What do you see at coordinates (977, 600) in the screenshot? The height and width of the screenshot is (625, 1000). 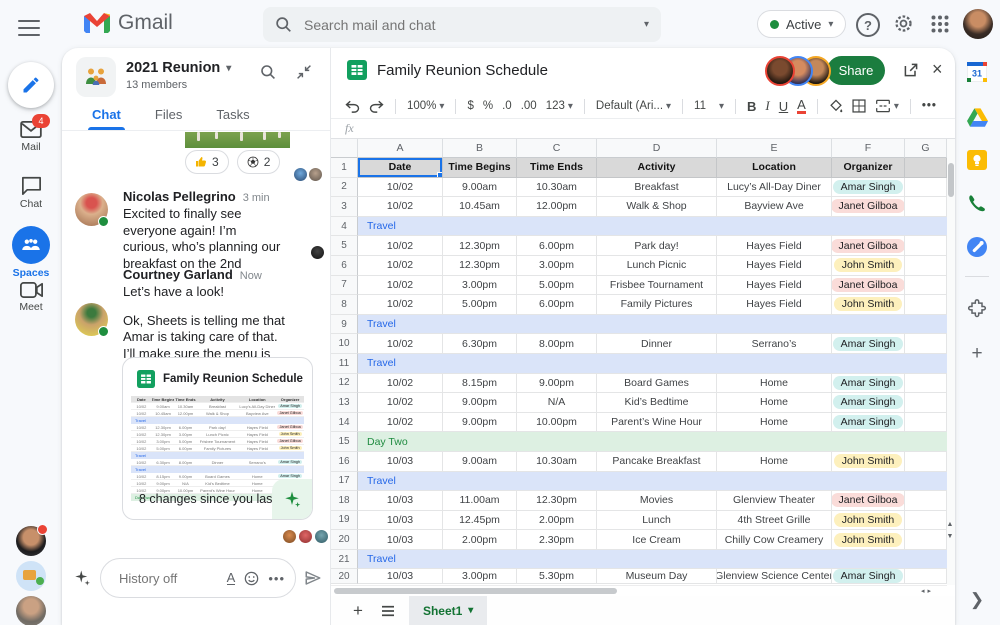 I see `show-side-panel-icon: ❯` at bounding box center [977, 600].